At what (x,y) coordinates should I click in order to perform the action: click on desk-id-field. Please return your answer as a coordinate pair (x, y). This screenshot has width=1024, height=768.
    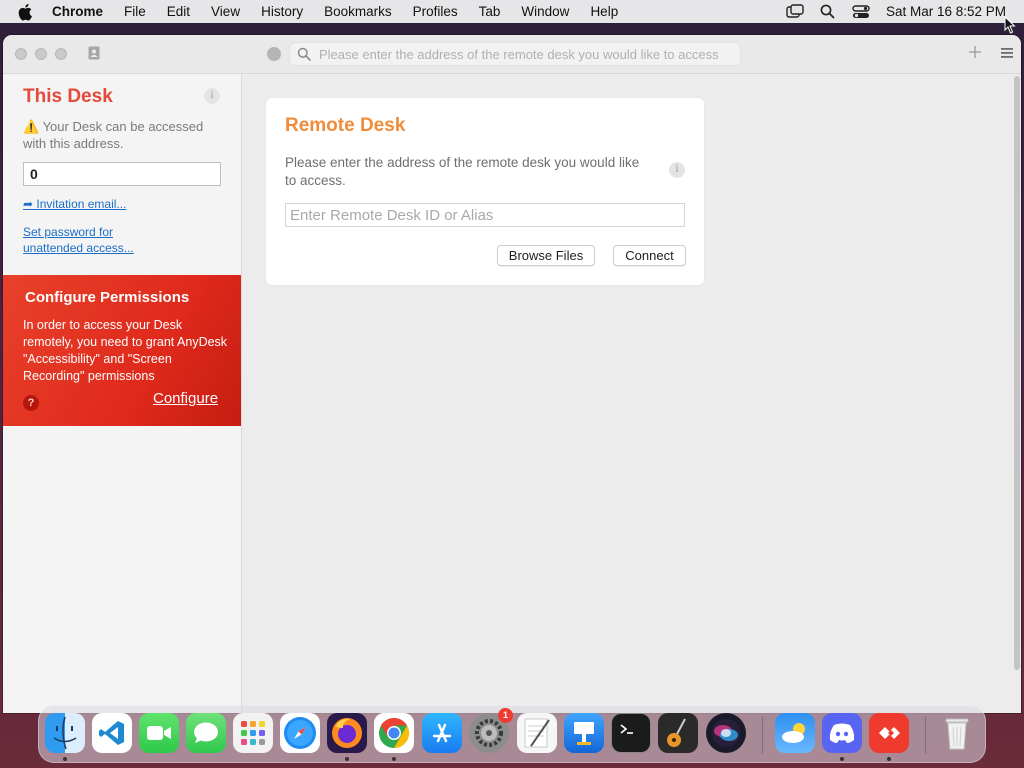
    Looking at the image, I should click on (122, 174).